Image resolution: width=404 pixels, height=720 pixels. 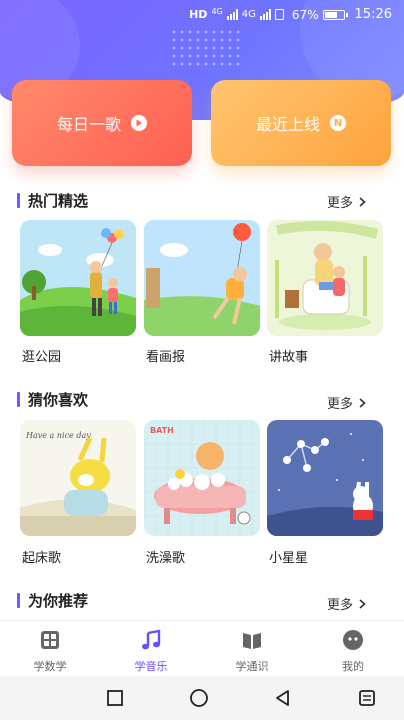 I want to click on system-navigation-bar, so click(x=202, y=698).